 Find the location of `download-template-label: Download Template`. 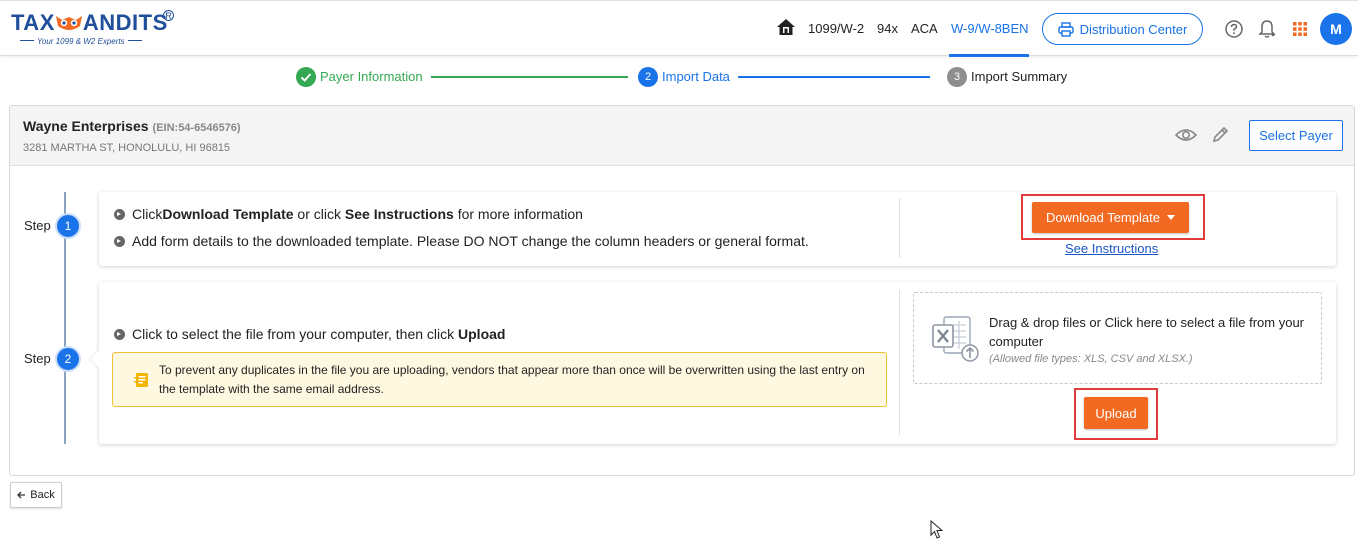

download-template-label: Download Template is located at coordinates (1103, 217).